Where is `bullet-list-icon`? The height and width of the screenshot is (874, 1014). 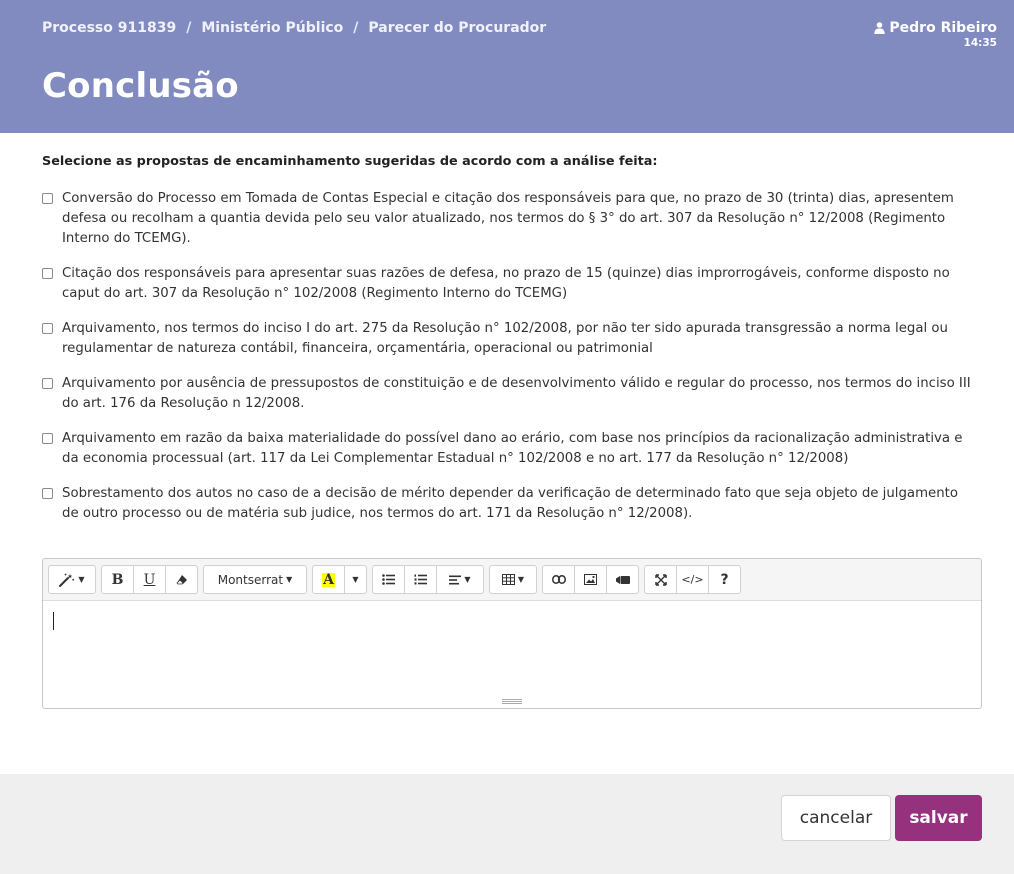 bullet-list-icon is located at coordinates (388, 579).